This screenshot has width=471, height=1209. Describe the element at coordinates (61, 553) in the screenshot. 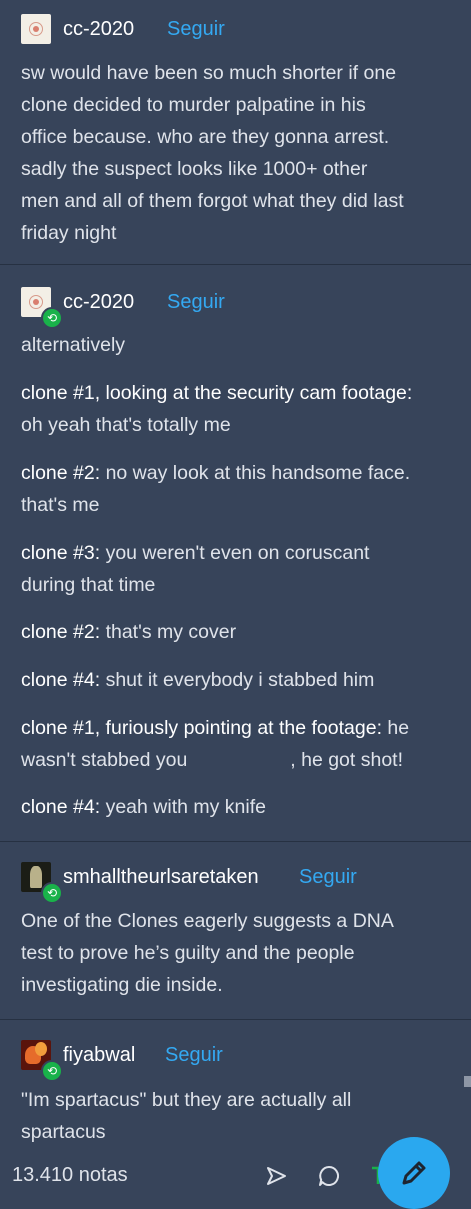

I see `speaker: clone #3:` at that location.